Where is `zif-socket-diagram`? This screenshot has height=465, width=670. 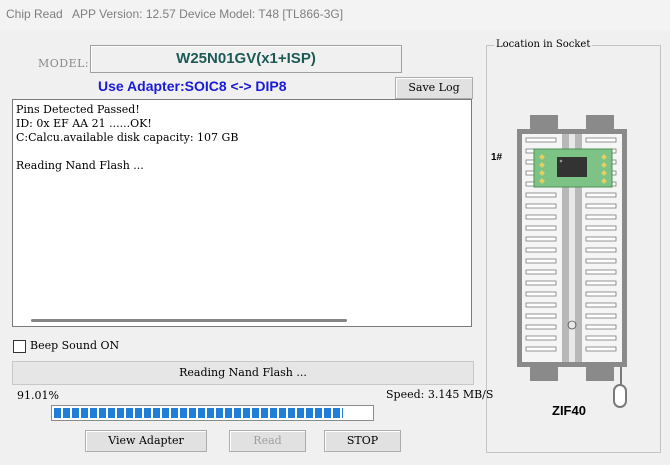 zif-socket-diagram is located at coordinates (572, 261).